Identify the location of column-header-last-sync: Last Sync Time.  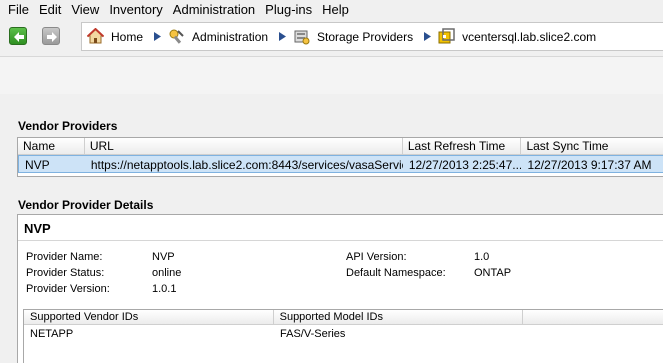
(592, 146).